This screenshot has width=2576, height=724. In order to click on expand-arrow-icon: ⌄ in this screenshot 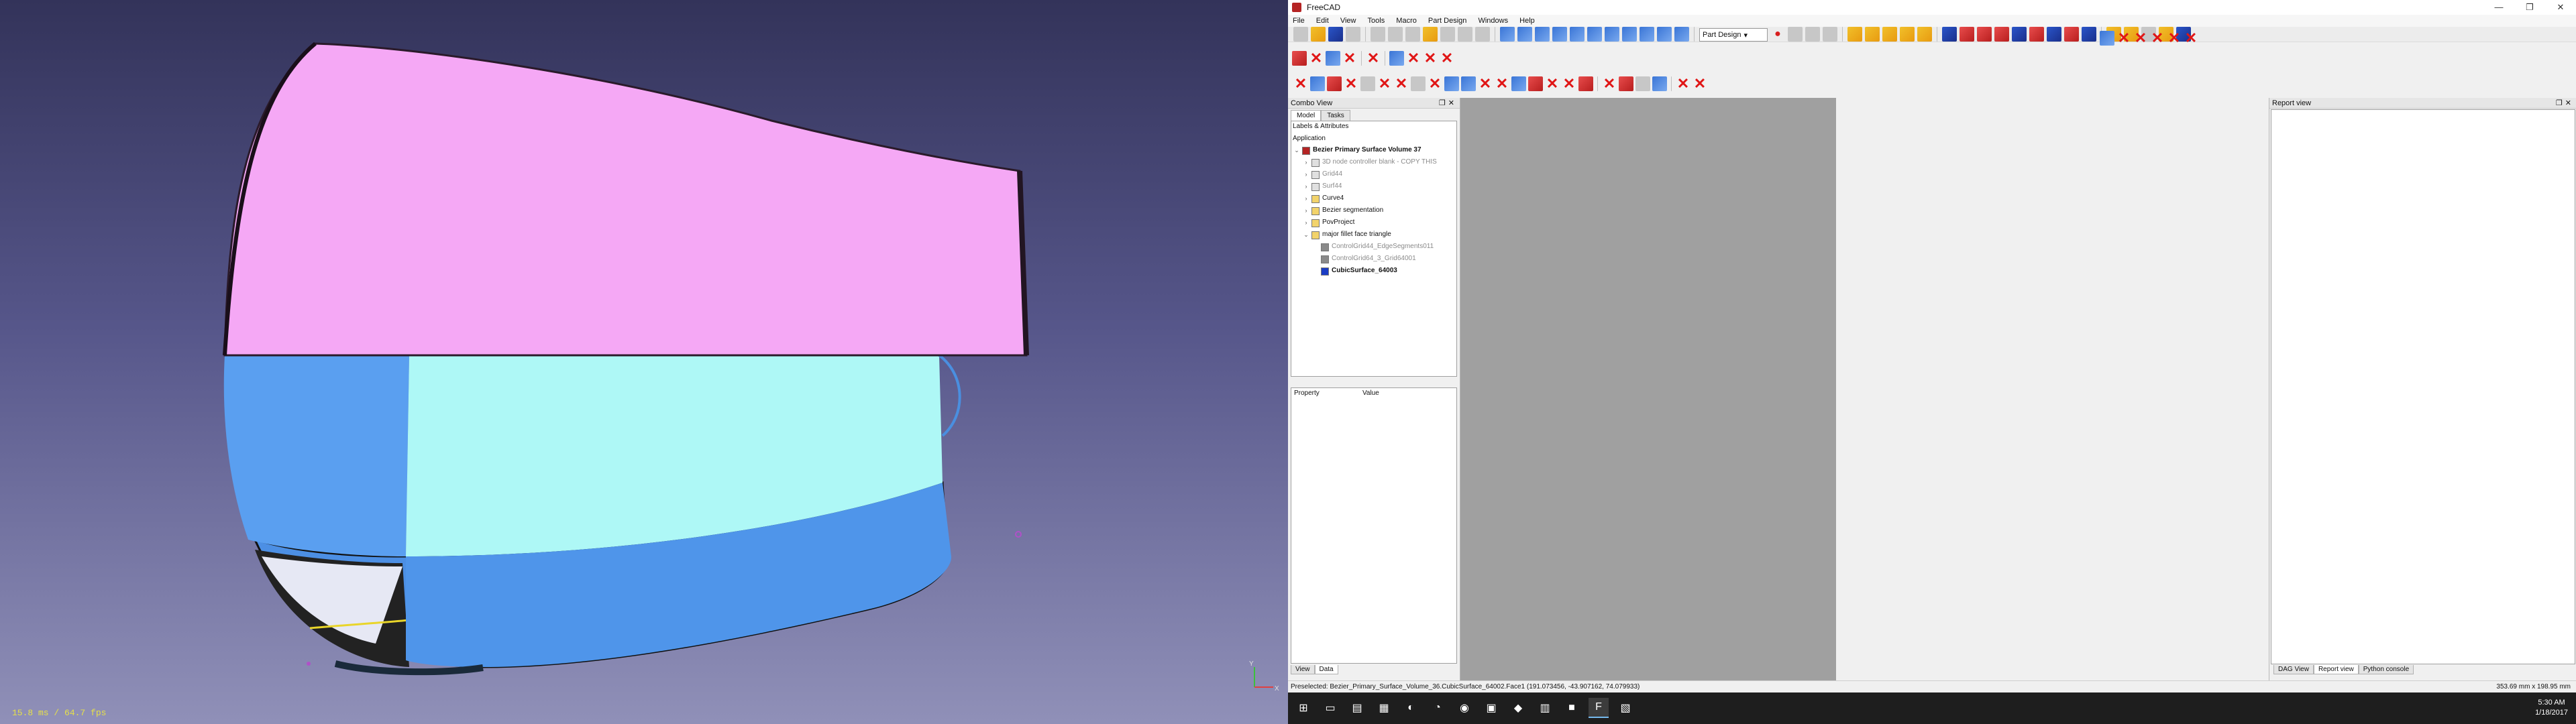, I will do `click(1306, 234)`.